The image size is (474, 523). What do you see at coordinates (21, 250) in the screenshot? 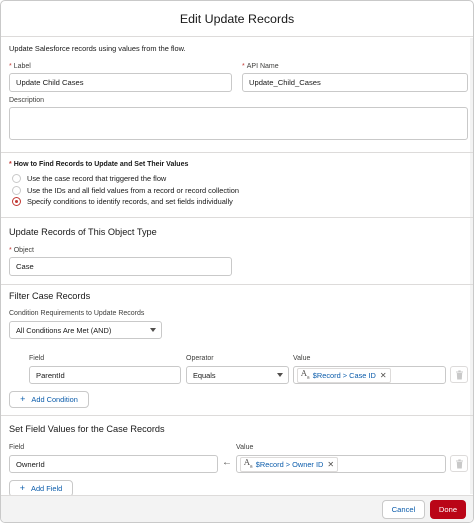
I see `object-field-label: * Object` at bounding box center [21, 250].